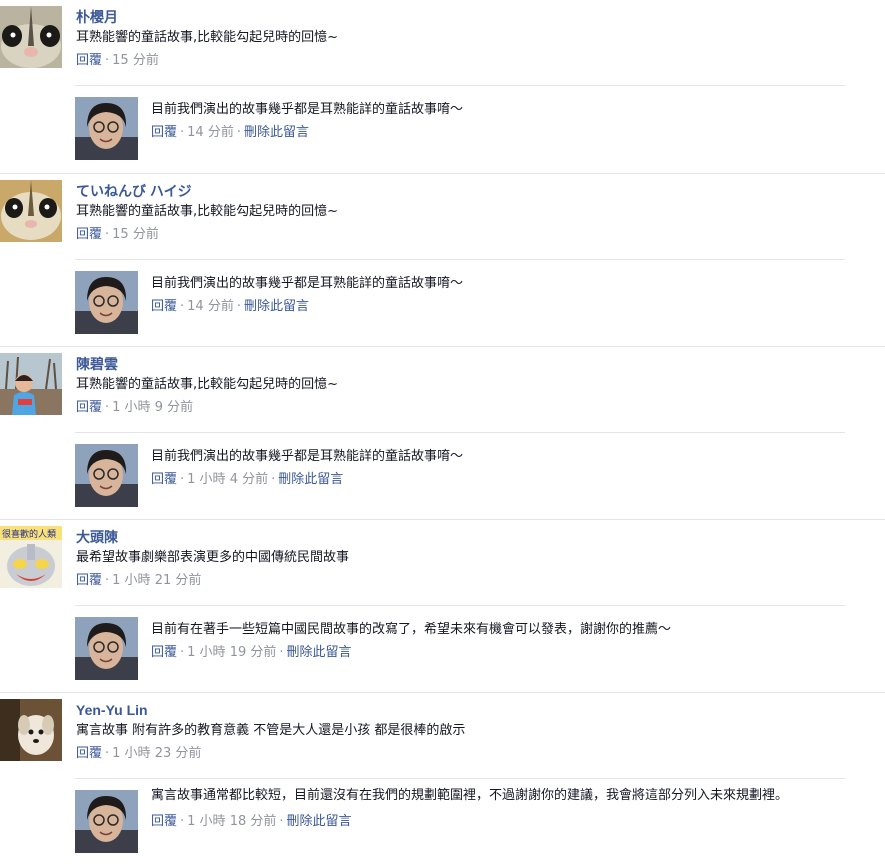 The height and width of the screenshot is (867, 885). I want to click on reply-meta: 回覆 · 1 小時 18 分前 · 刪除此留言, so click(478, 822).